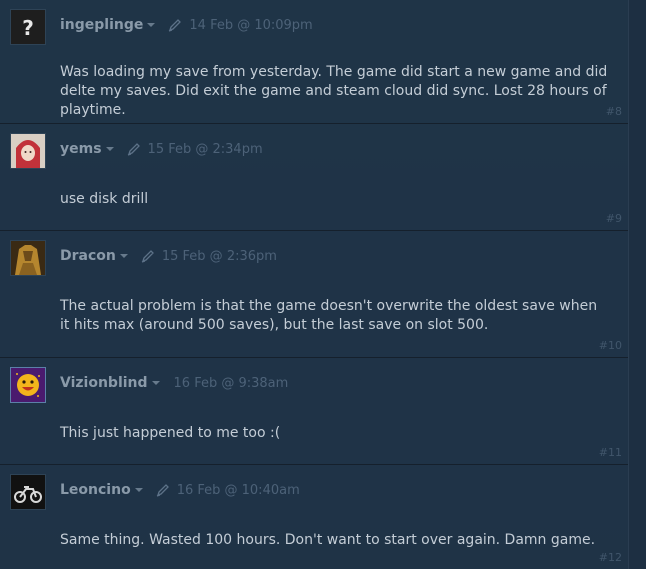 Image resolution: width=646 pixels, height=569 pixels. I want to click on author-name: Dracon, so click(88, 256).